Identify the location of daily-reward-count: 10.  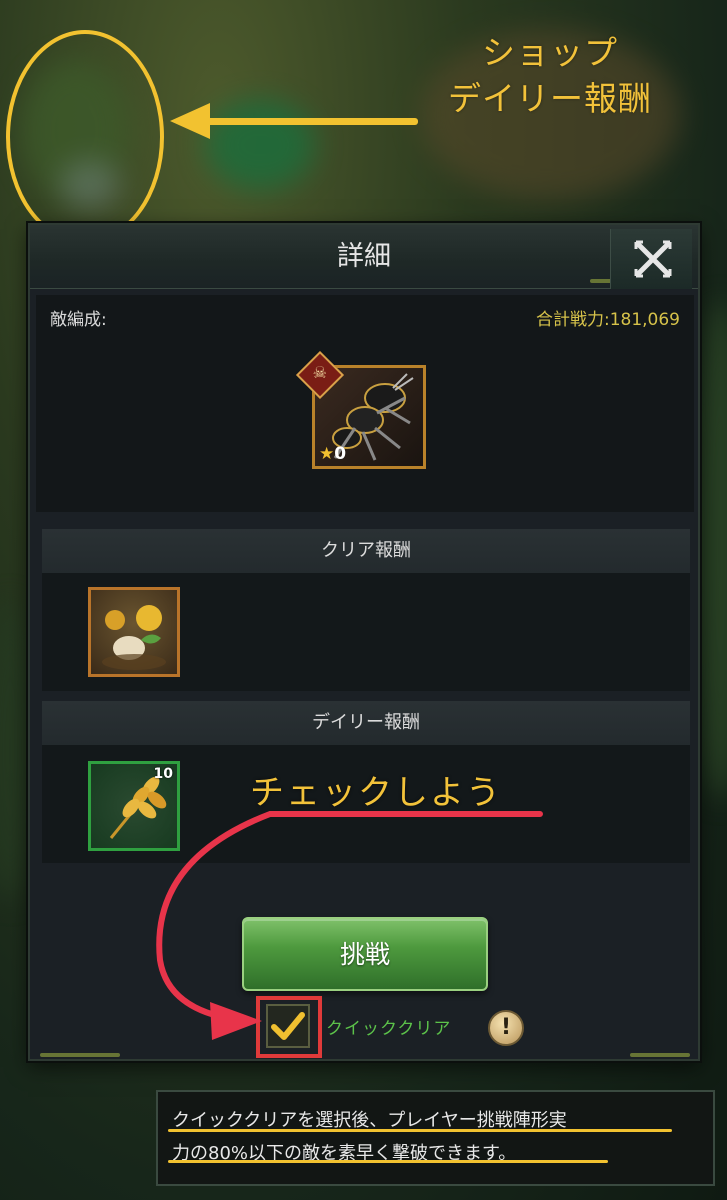
(163, 774).